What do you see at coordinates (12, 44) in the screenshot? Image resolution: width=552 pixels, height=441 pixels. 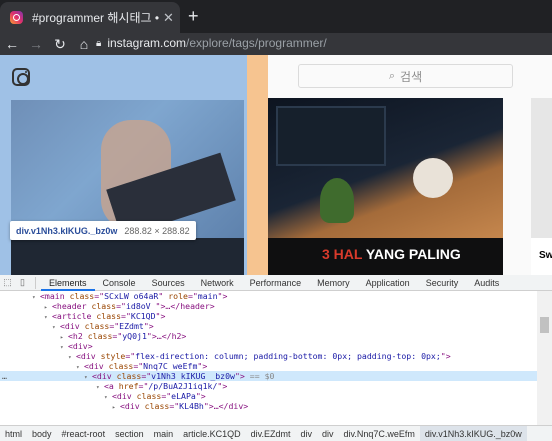 I see `back-arrow-icon: ←` at bounding box center [12, 44].